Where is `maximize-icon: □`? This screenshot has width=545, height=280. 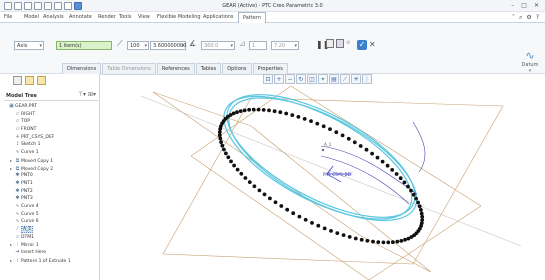
maximize-icon: □ is located at coordinates (524, 5).